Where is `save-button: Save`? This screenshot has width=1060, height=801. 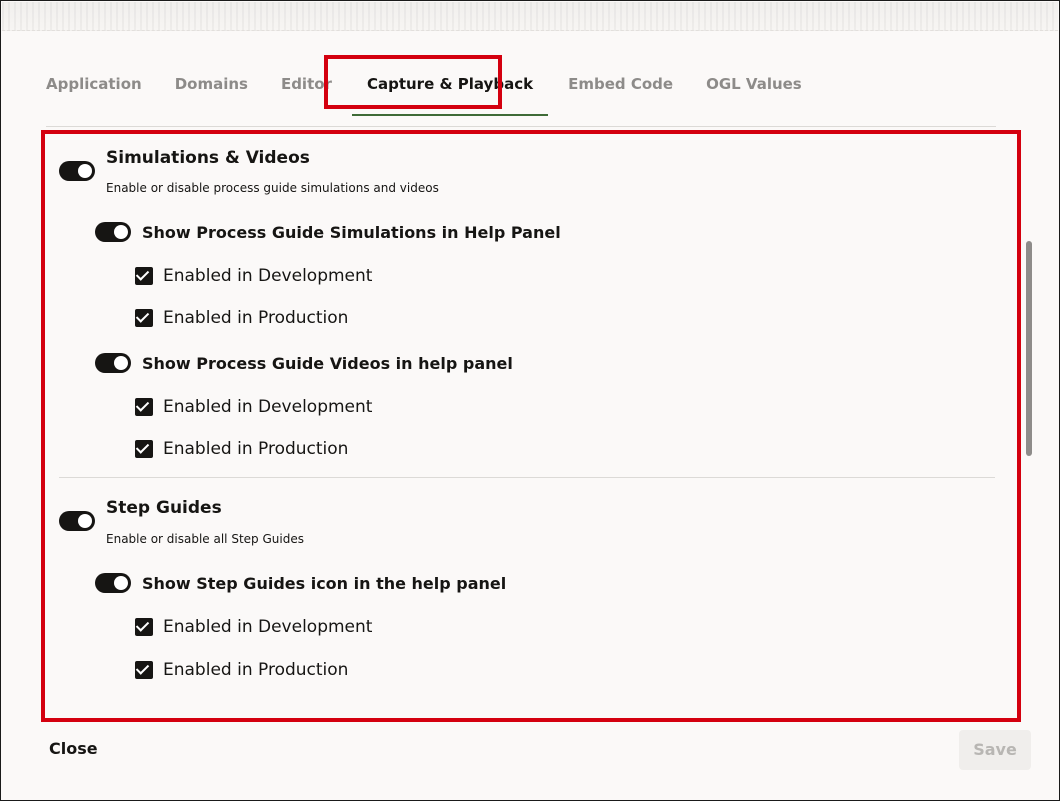 save-button: Save is located at coordinates (995, 750).